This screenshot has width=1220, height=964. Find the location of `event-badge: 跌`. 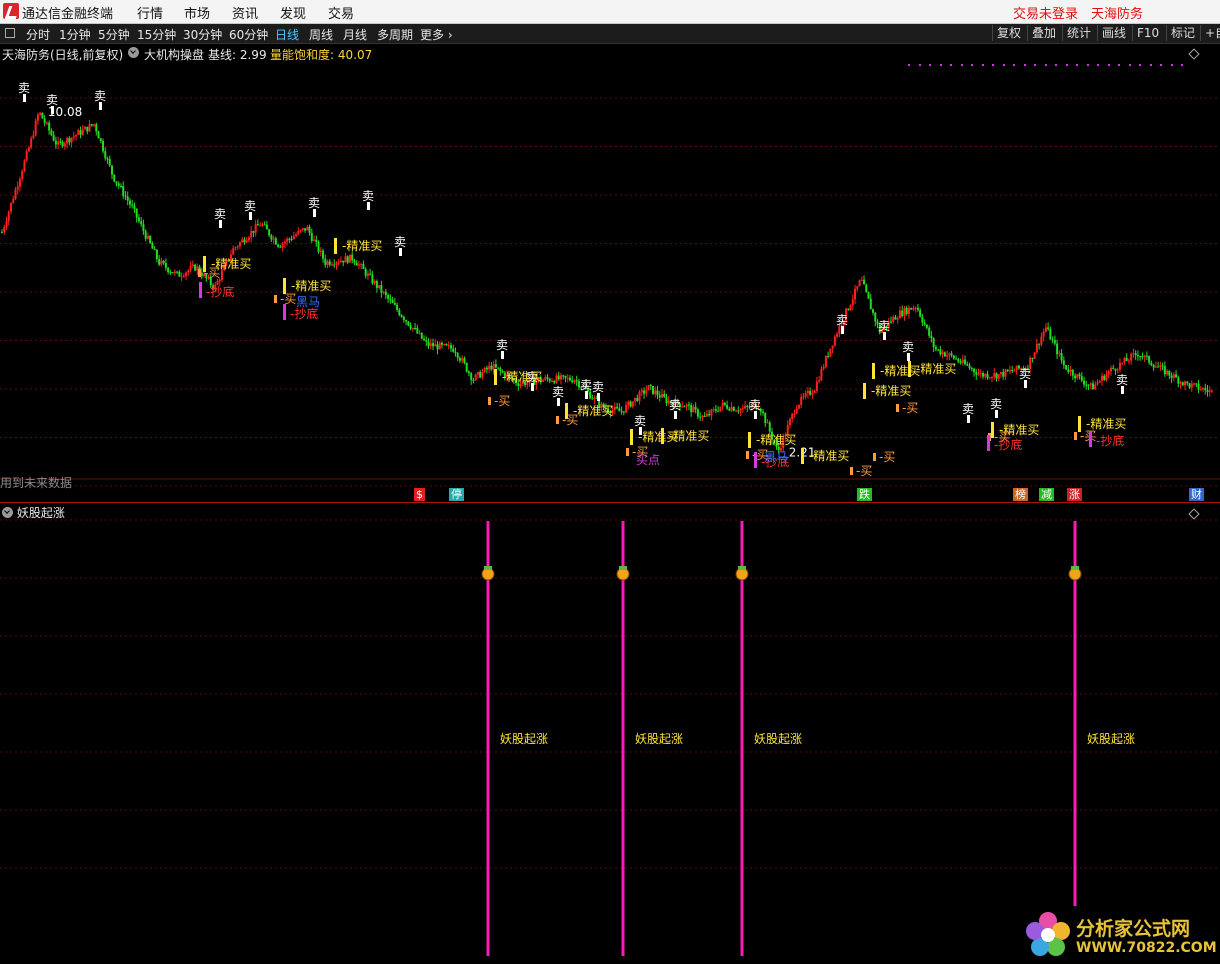

event-badge: 跌 is located at coordinates (864, 494).